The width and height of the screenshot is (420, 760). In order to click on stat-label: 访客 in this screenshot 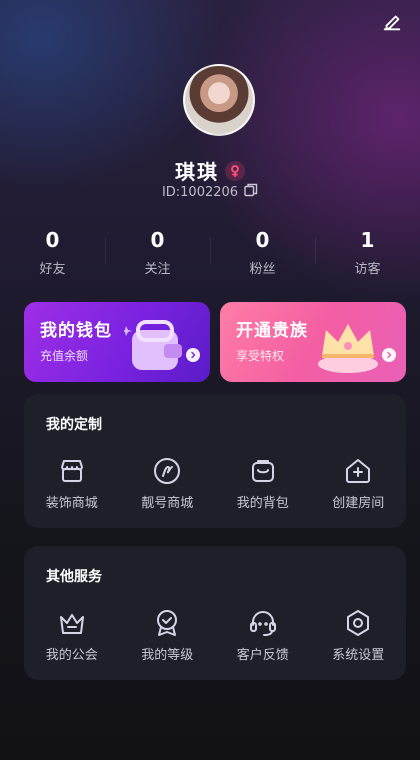, I will do `click(367, 269)`.